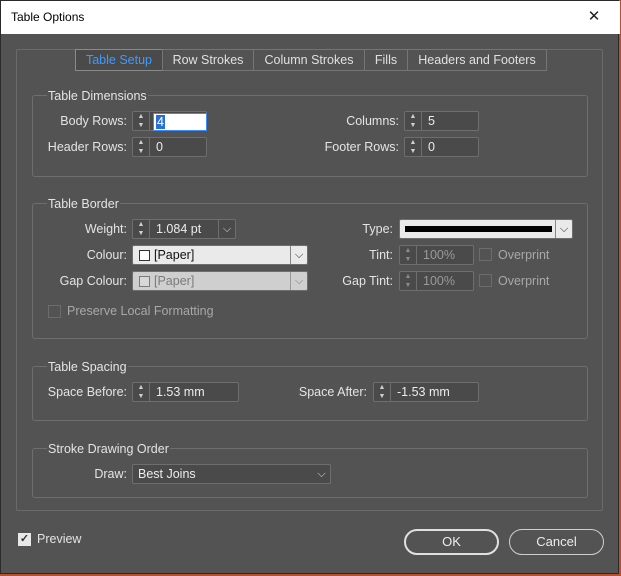 This screenshot has height=576, width=621. I want to click on tint-input: 100%, so click(439, 255).